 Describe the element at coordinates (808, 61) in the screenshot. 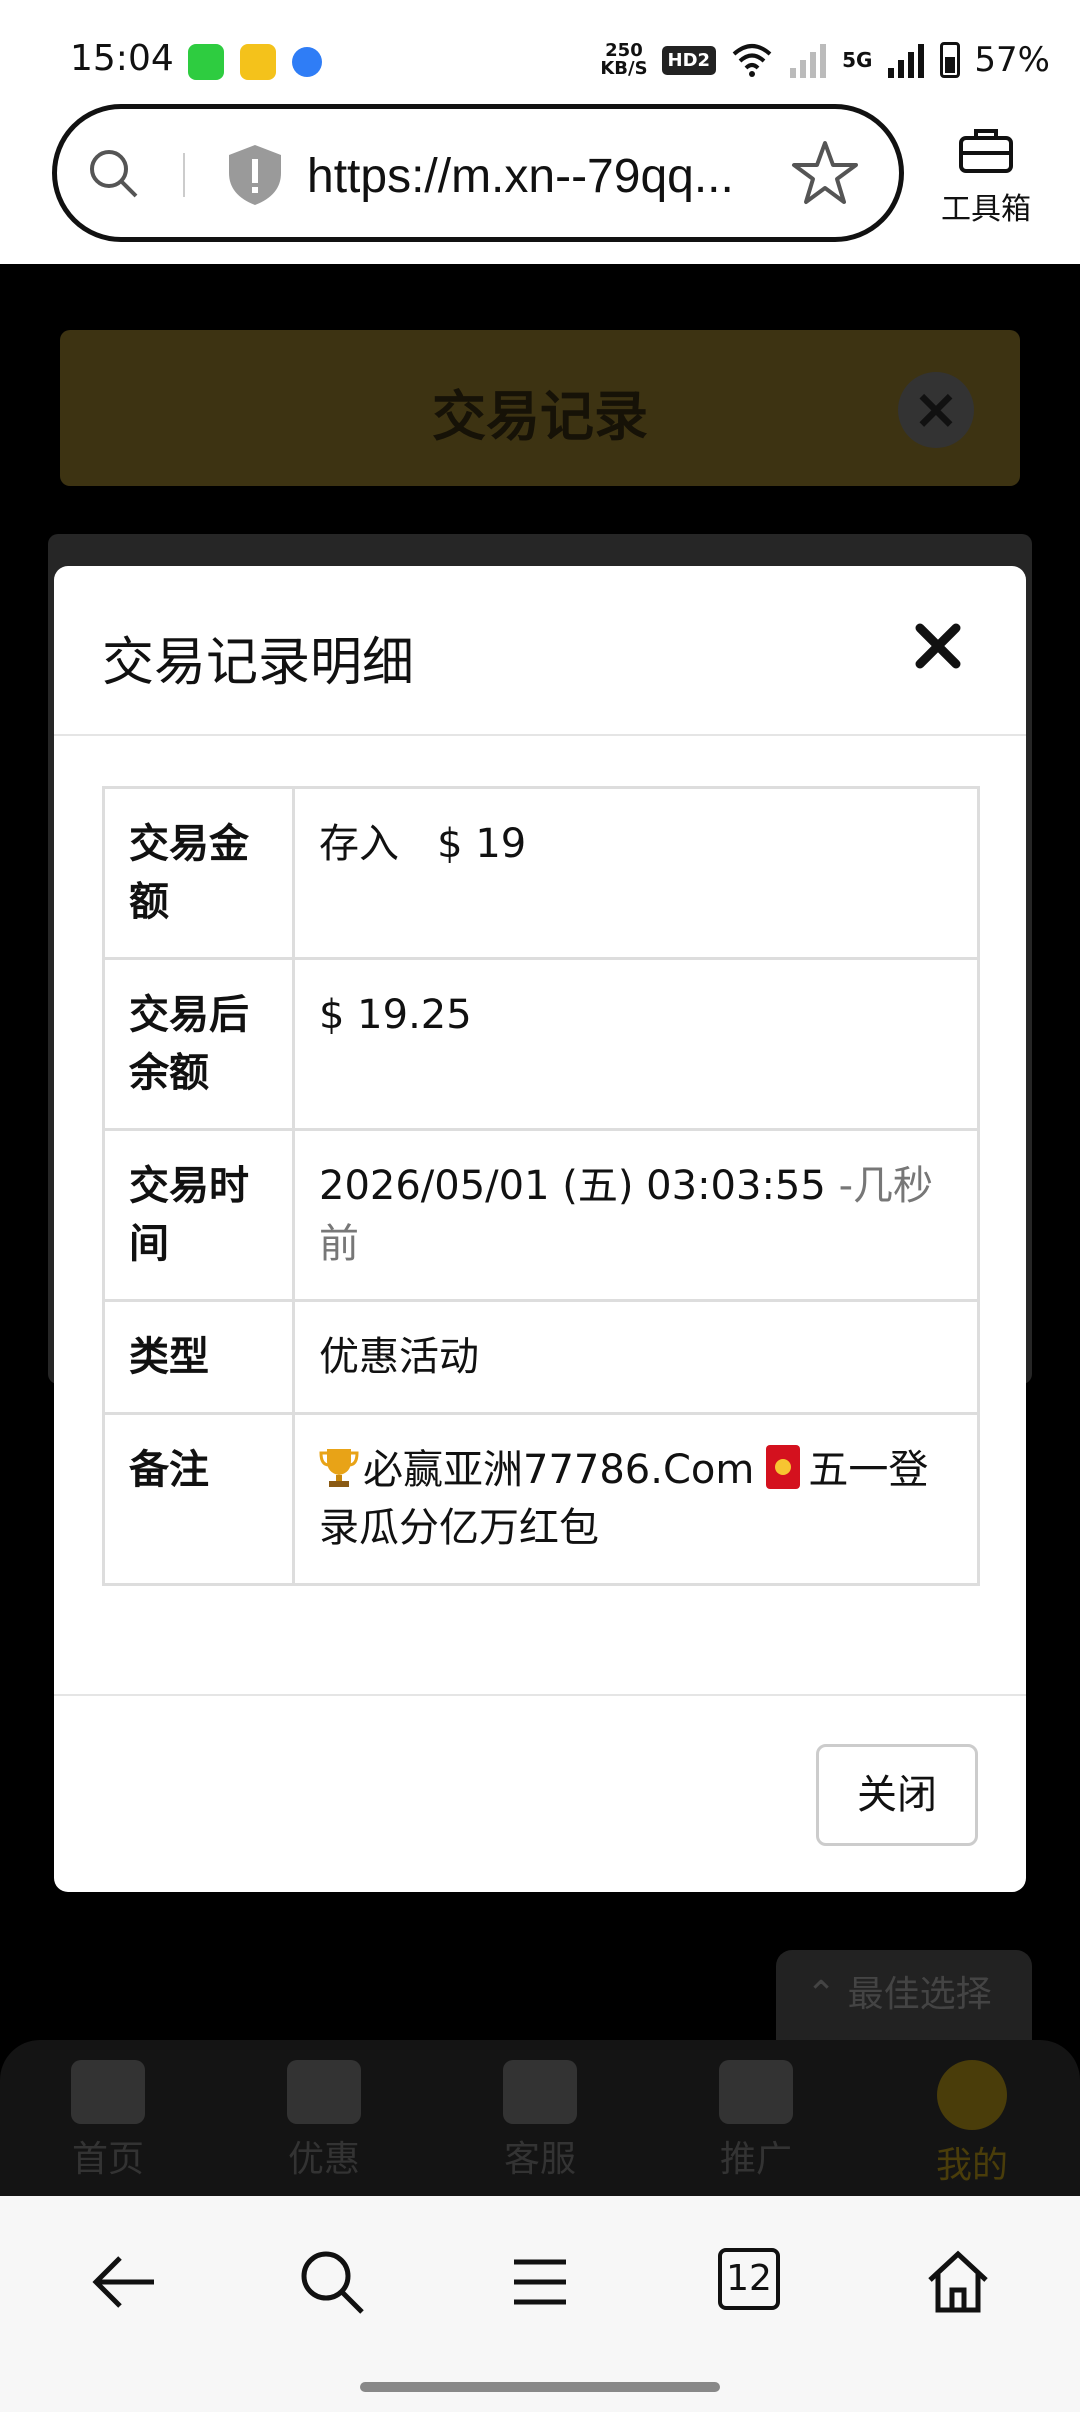

I see `signal-weak-icon` at that location.